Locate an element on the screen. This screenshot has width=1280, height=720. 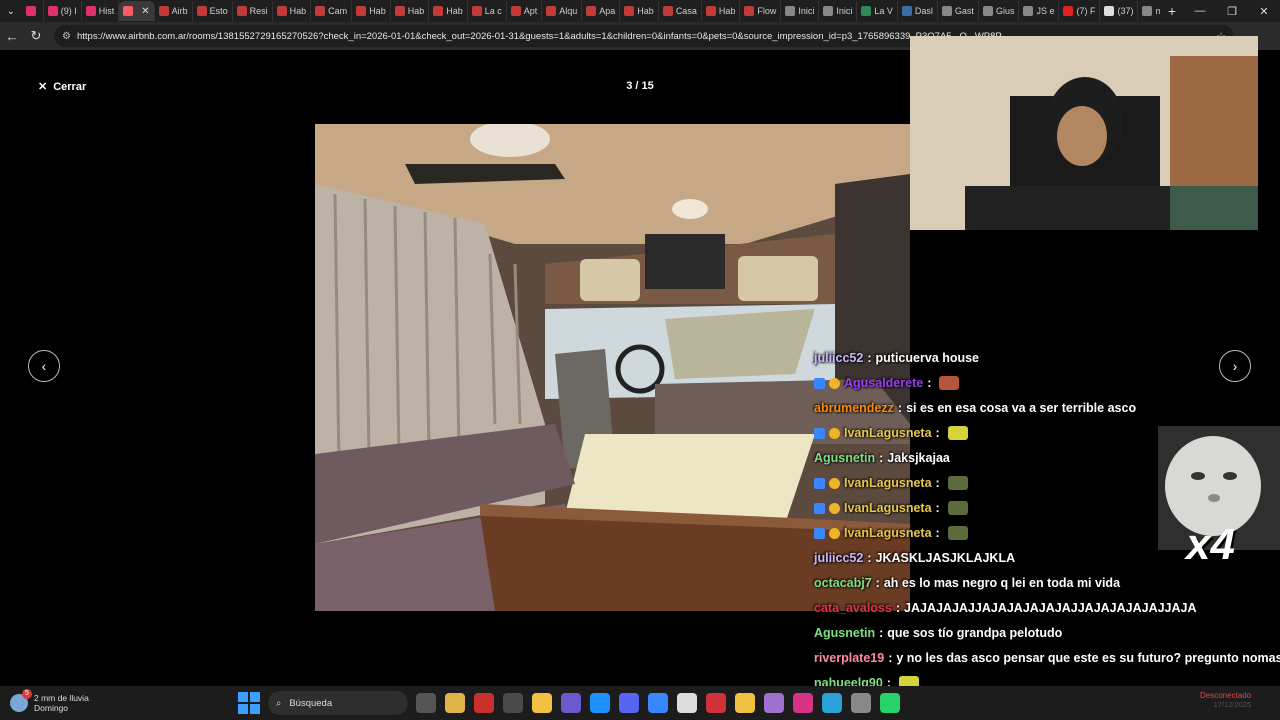
tab-label: Casa is located at coordinates (686, 11).